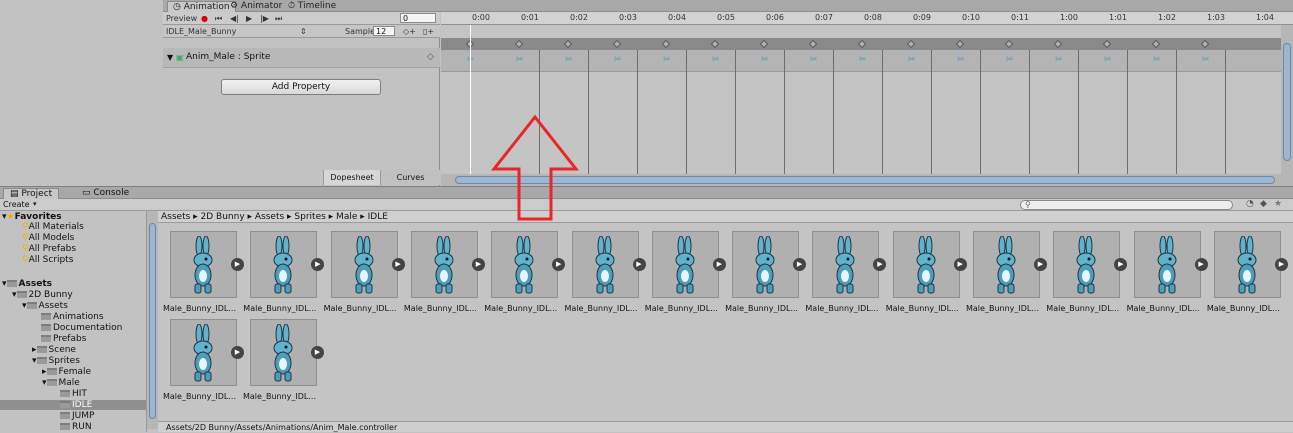 The image size is (1293, 433). Describe the element at coordinates (418, 18) in the screenshot. I see `frame-input: 0` at that location.